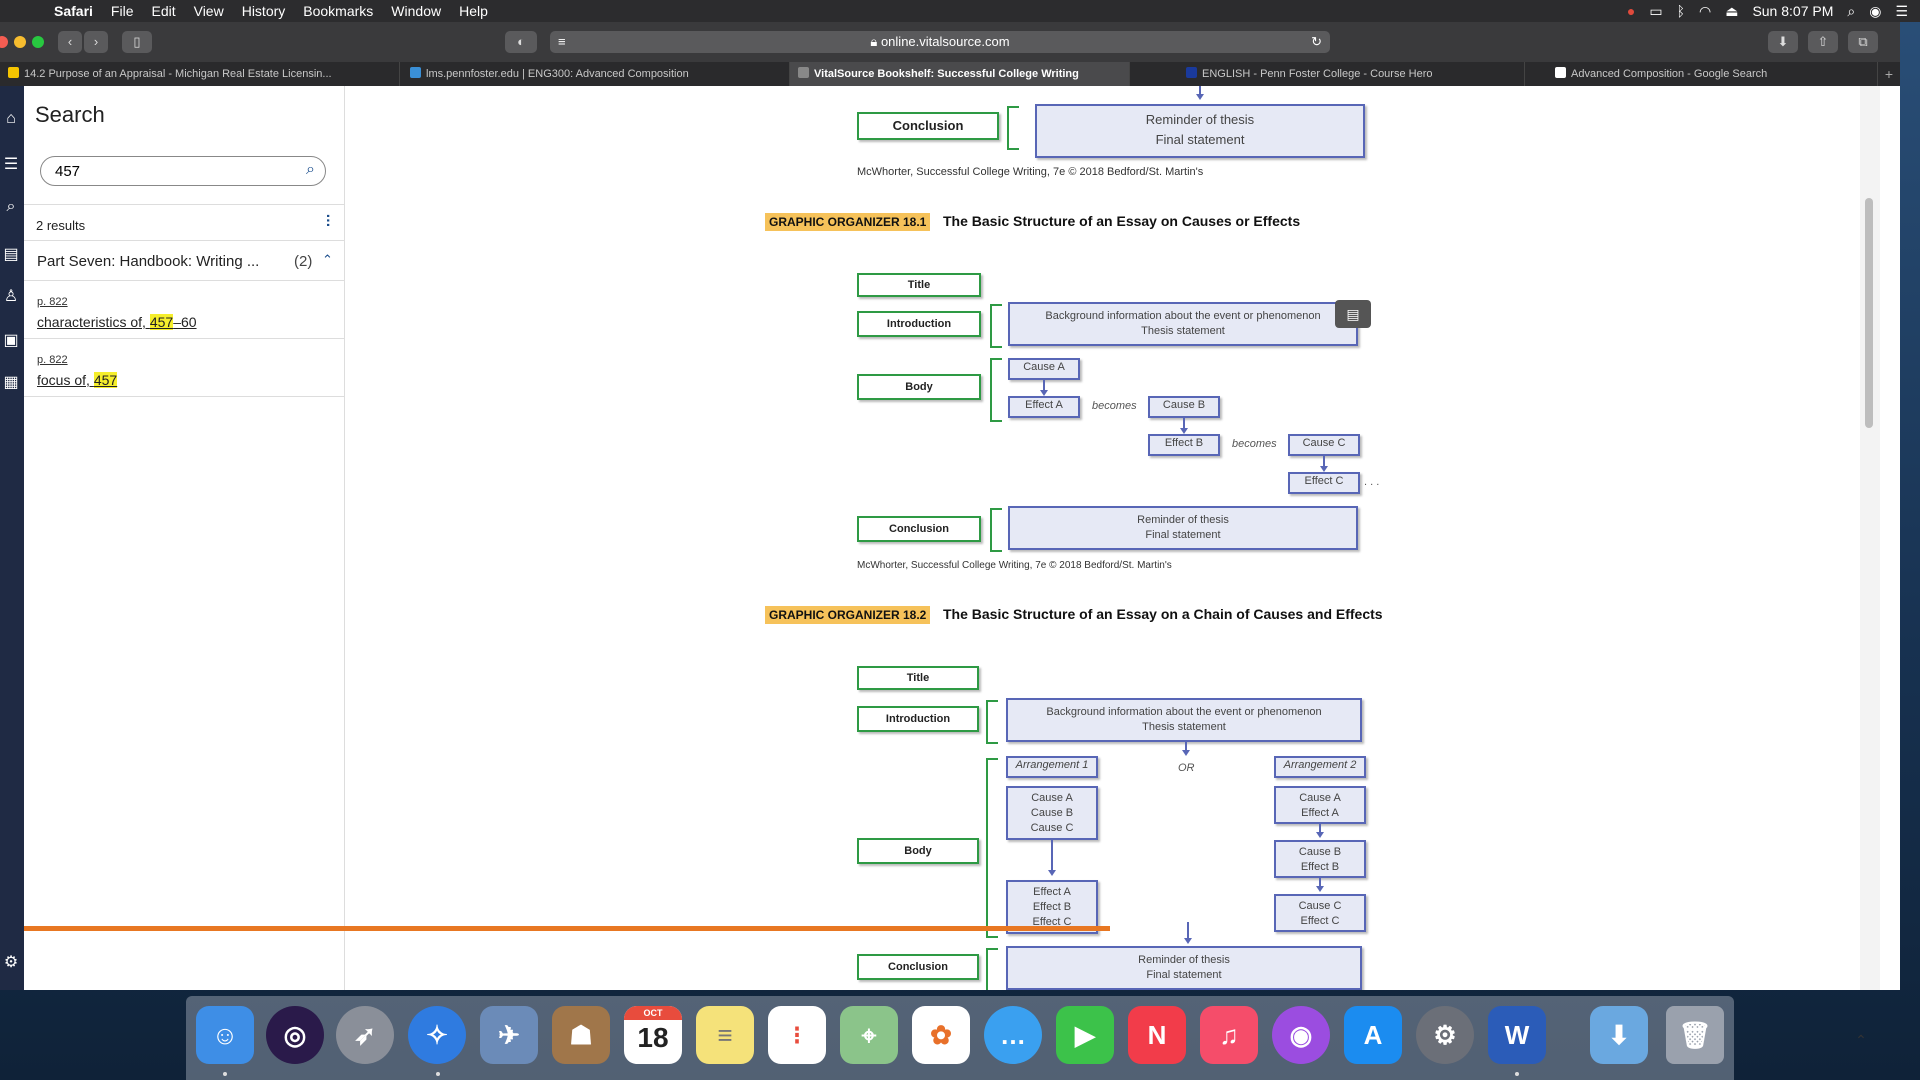 Image resolution: width=1920 pixels, height=1080 pixels. What do you see at coordinates (70, 114) in the screenshot?
I see `search-panel-title: Search` at bounding box center [70, 114].